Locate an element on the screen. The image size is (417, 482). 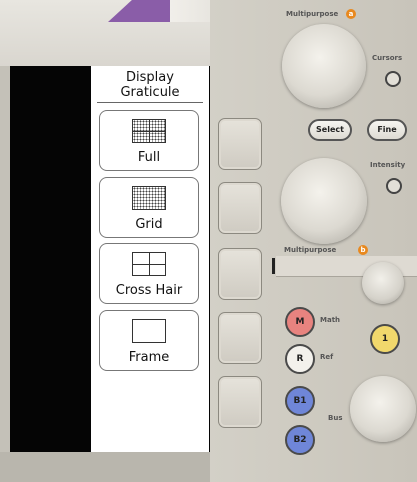
menu-title-line2: Graticule is located at coordinates (150, 92).